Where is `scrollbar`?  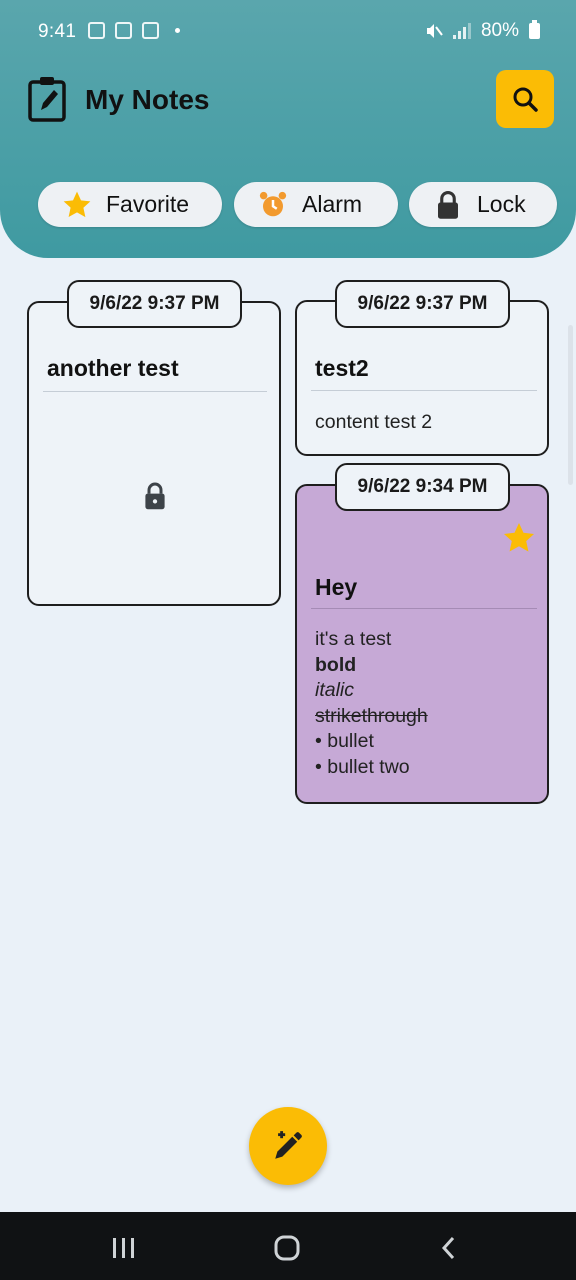
scrollbar is located at coordinates (570, 405).